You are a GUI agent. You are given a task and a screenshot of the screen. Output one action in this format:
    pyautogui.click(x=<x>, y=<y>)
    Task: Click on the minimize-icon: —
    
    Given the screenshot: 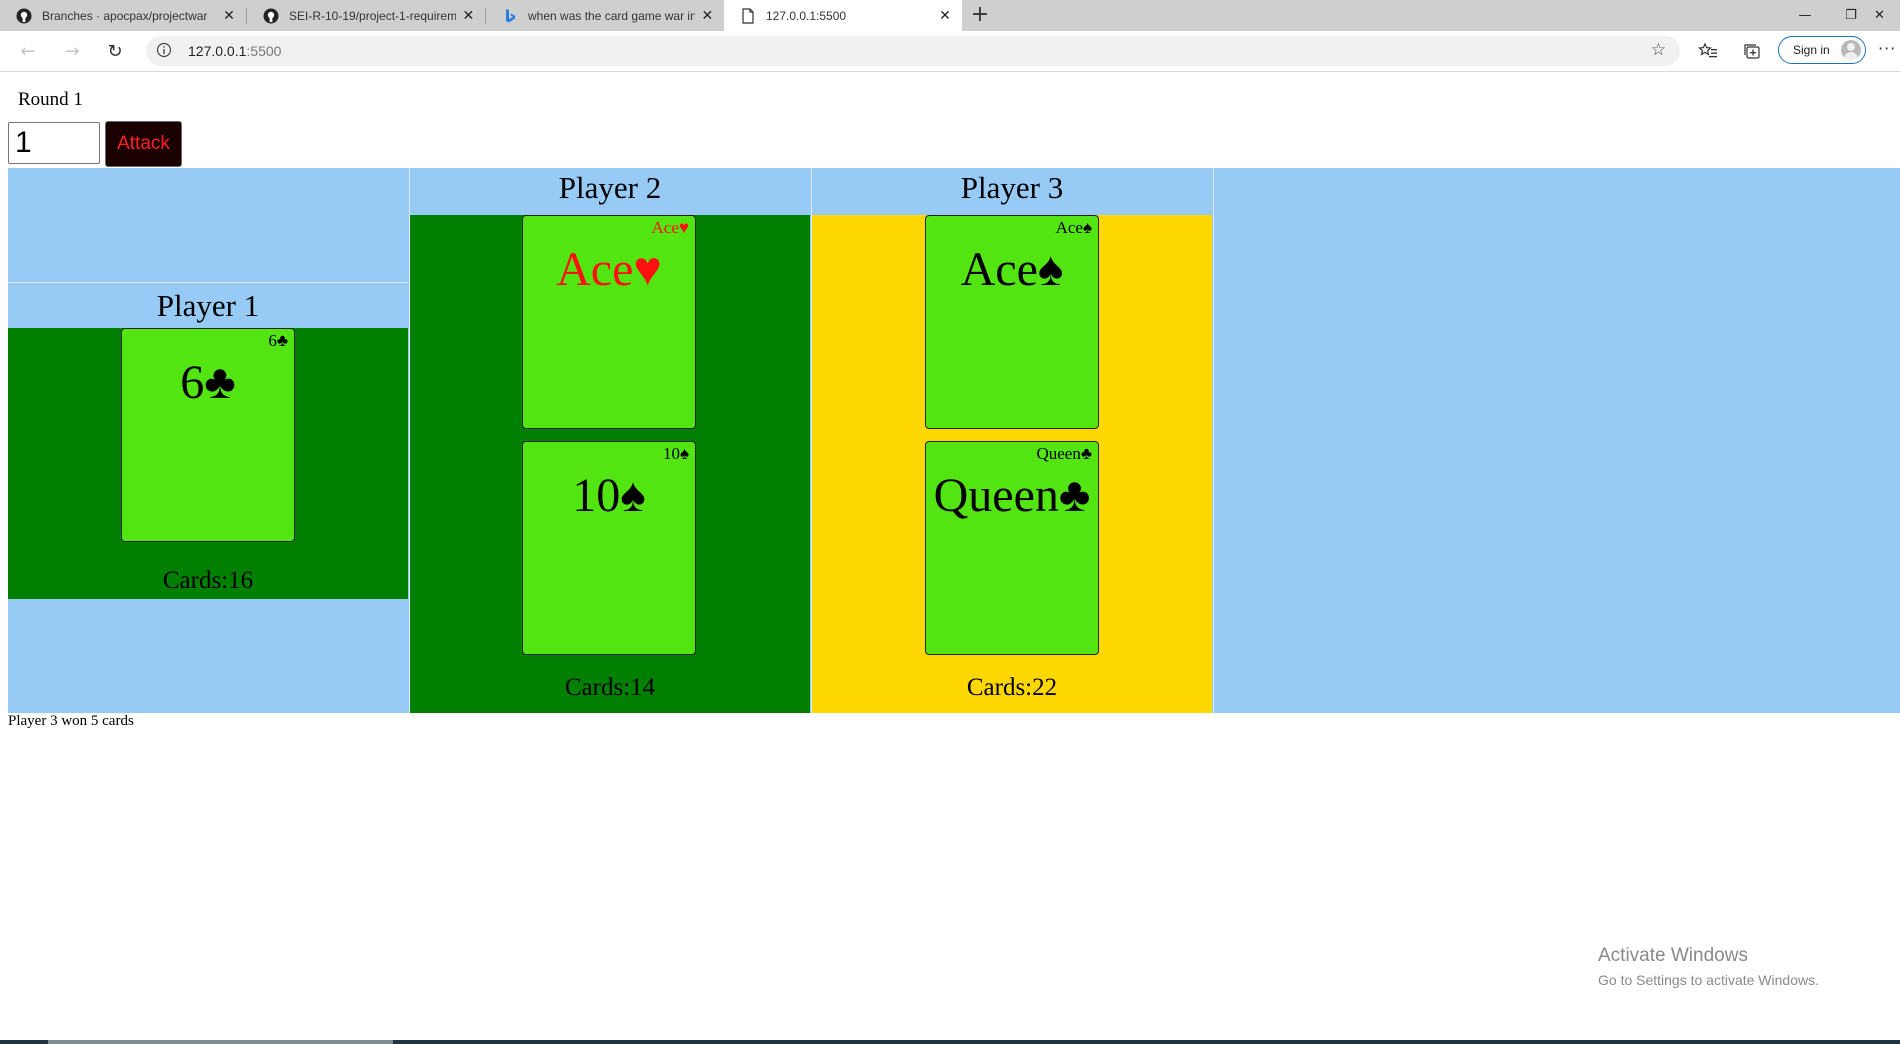 What is the action you would take?
    pyautogui.click(x=1805, y=15)
    